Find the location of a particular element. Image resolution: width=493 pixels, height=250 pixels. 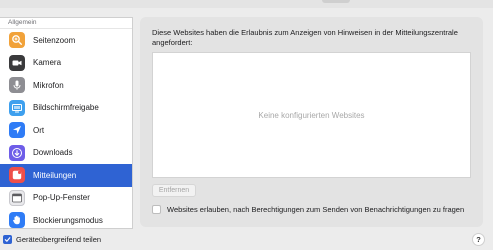

sidebar-item-popup-windows: Pop-Up-Fenster is located at coordinates (66, 198).